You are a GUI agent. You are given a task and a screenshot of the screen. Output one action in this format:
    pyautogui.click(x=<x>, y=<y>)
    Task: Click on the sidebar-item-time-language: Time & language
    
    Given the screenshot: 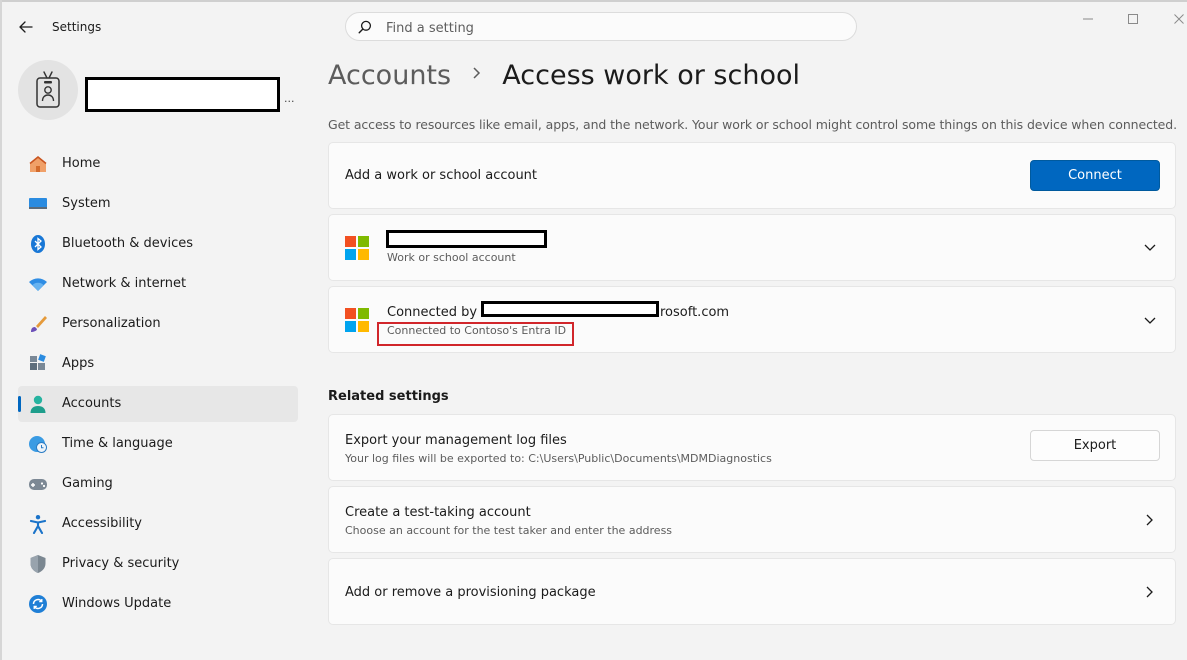 What is the action you would take?
    pyautogui.click(x=158, y=444)
    